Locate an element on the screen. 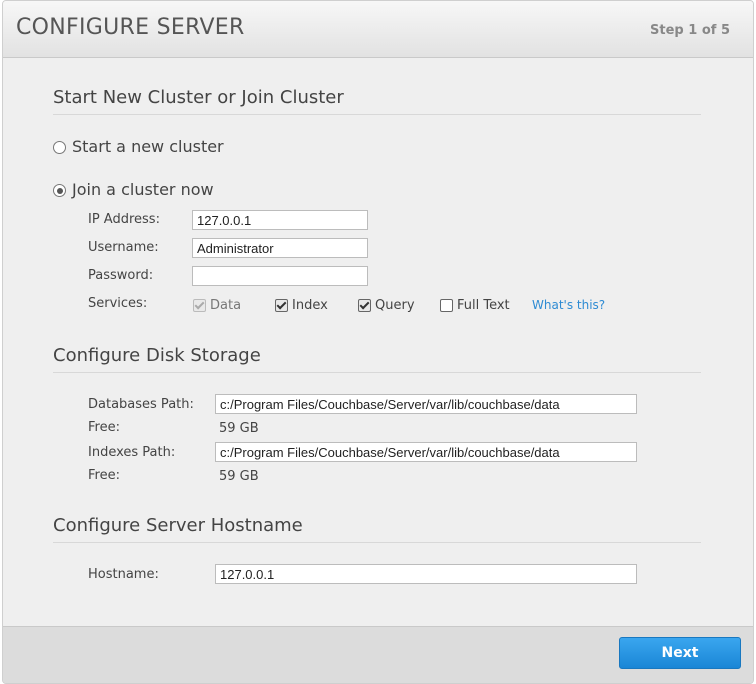 This screenshot has width=756, height=684. password-label: Password: is located at coordinates (121, 275).